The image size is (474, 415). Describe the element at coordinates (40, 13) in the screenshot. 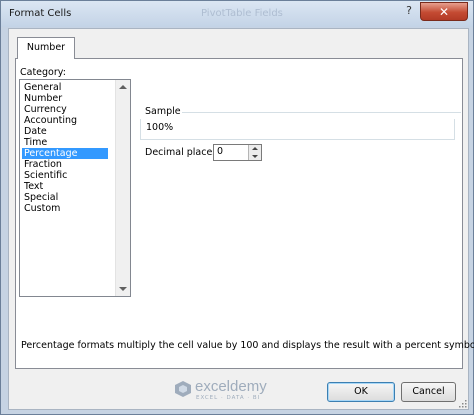

I see `dialog-title: Format Cells` at that location.